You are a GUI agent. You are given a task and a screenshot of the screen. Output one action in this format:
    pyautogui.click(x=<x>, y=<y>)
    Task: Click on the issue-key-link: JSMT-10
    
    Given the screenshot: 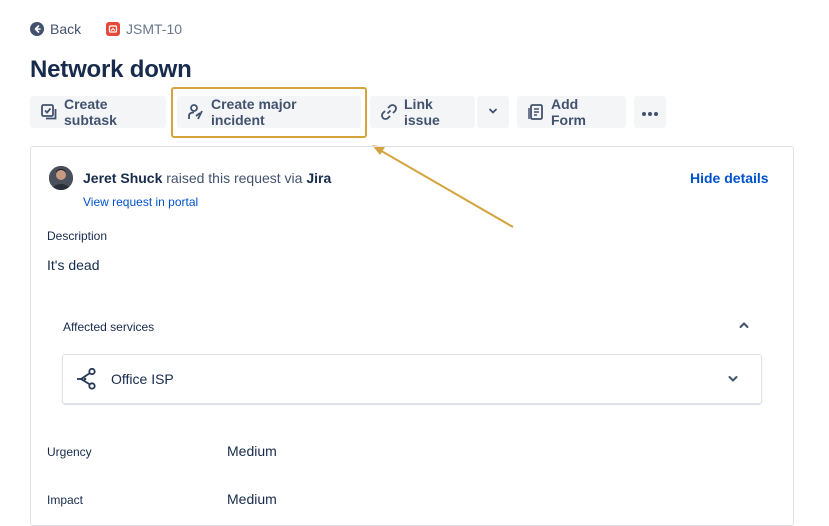 What is the action you would take?
    pyautogui.click(x=144, y=29)
    